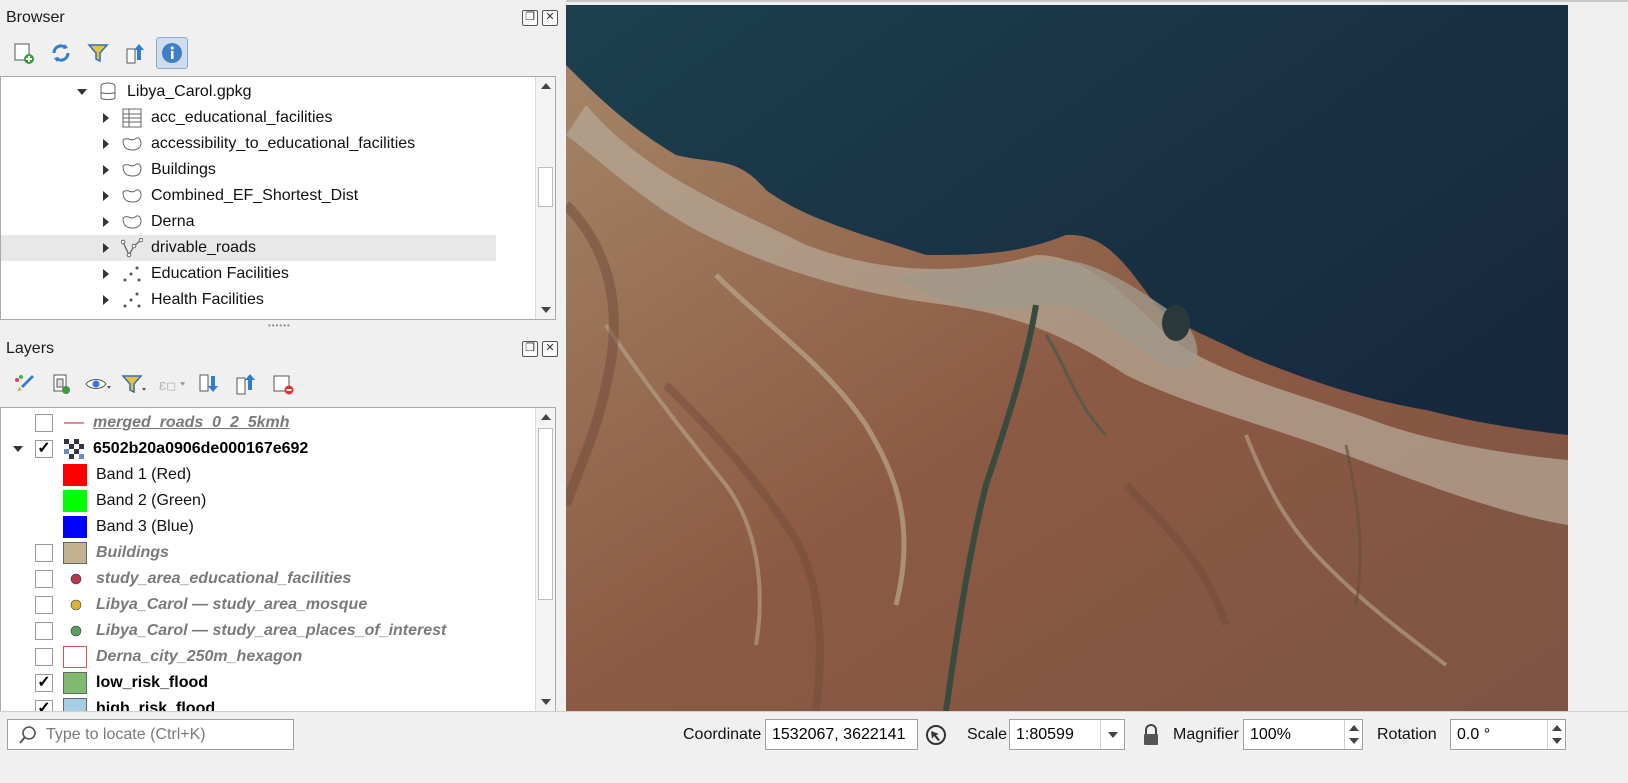 This screenshot has height=783, width=1628. What do you see at coordinates (1303, 734) in the screenshot?
I see `magnifier-spinbox: 100%` at bounding box center [1303, 734].